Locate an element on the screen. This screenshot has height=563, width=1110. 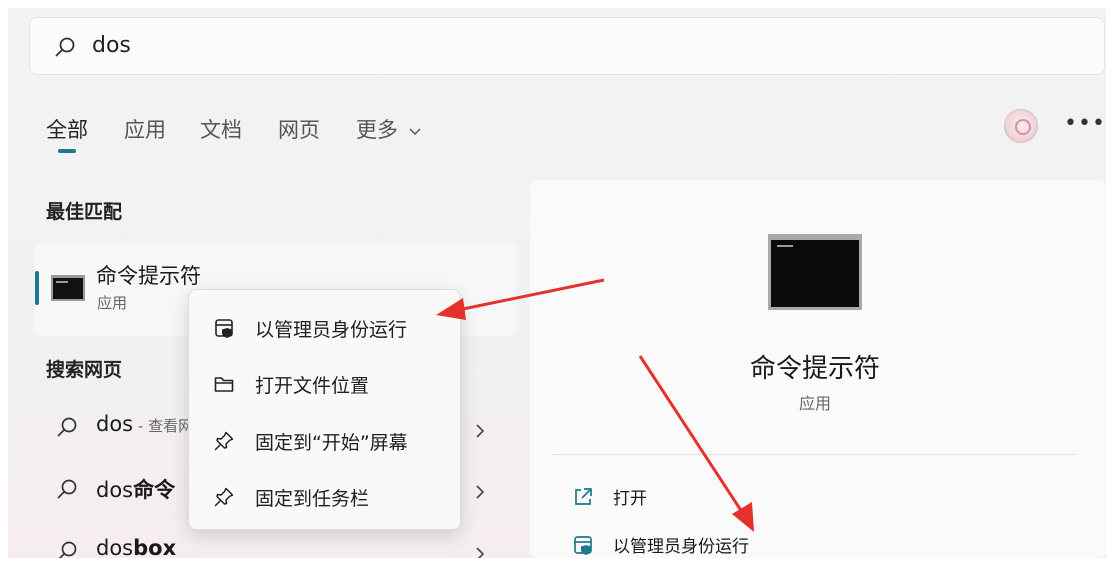
open-action-label: 打开 is located at coordinates (630, 499).